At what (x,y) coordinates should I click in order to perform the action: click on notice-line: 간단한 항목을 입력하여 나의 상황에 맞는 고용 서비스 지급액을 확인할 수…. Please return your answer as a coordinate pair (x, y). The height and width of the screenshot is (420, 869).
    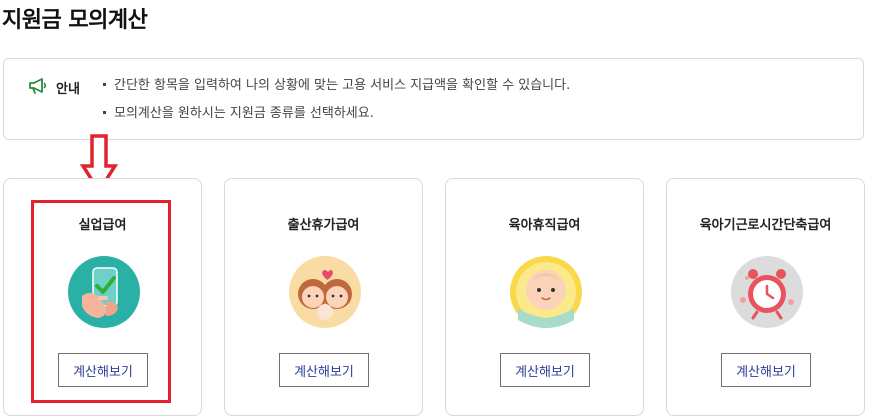
    Looking at the image, I should click on (336, 91).